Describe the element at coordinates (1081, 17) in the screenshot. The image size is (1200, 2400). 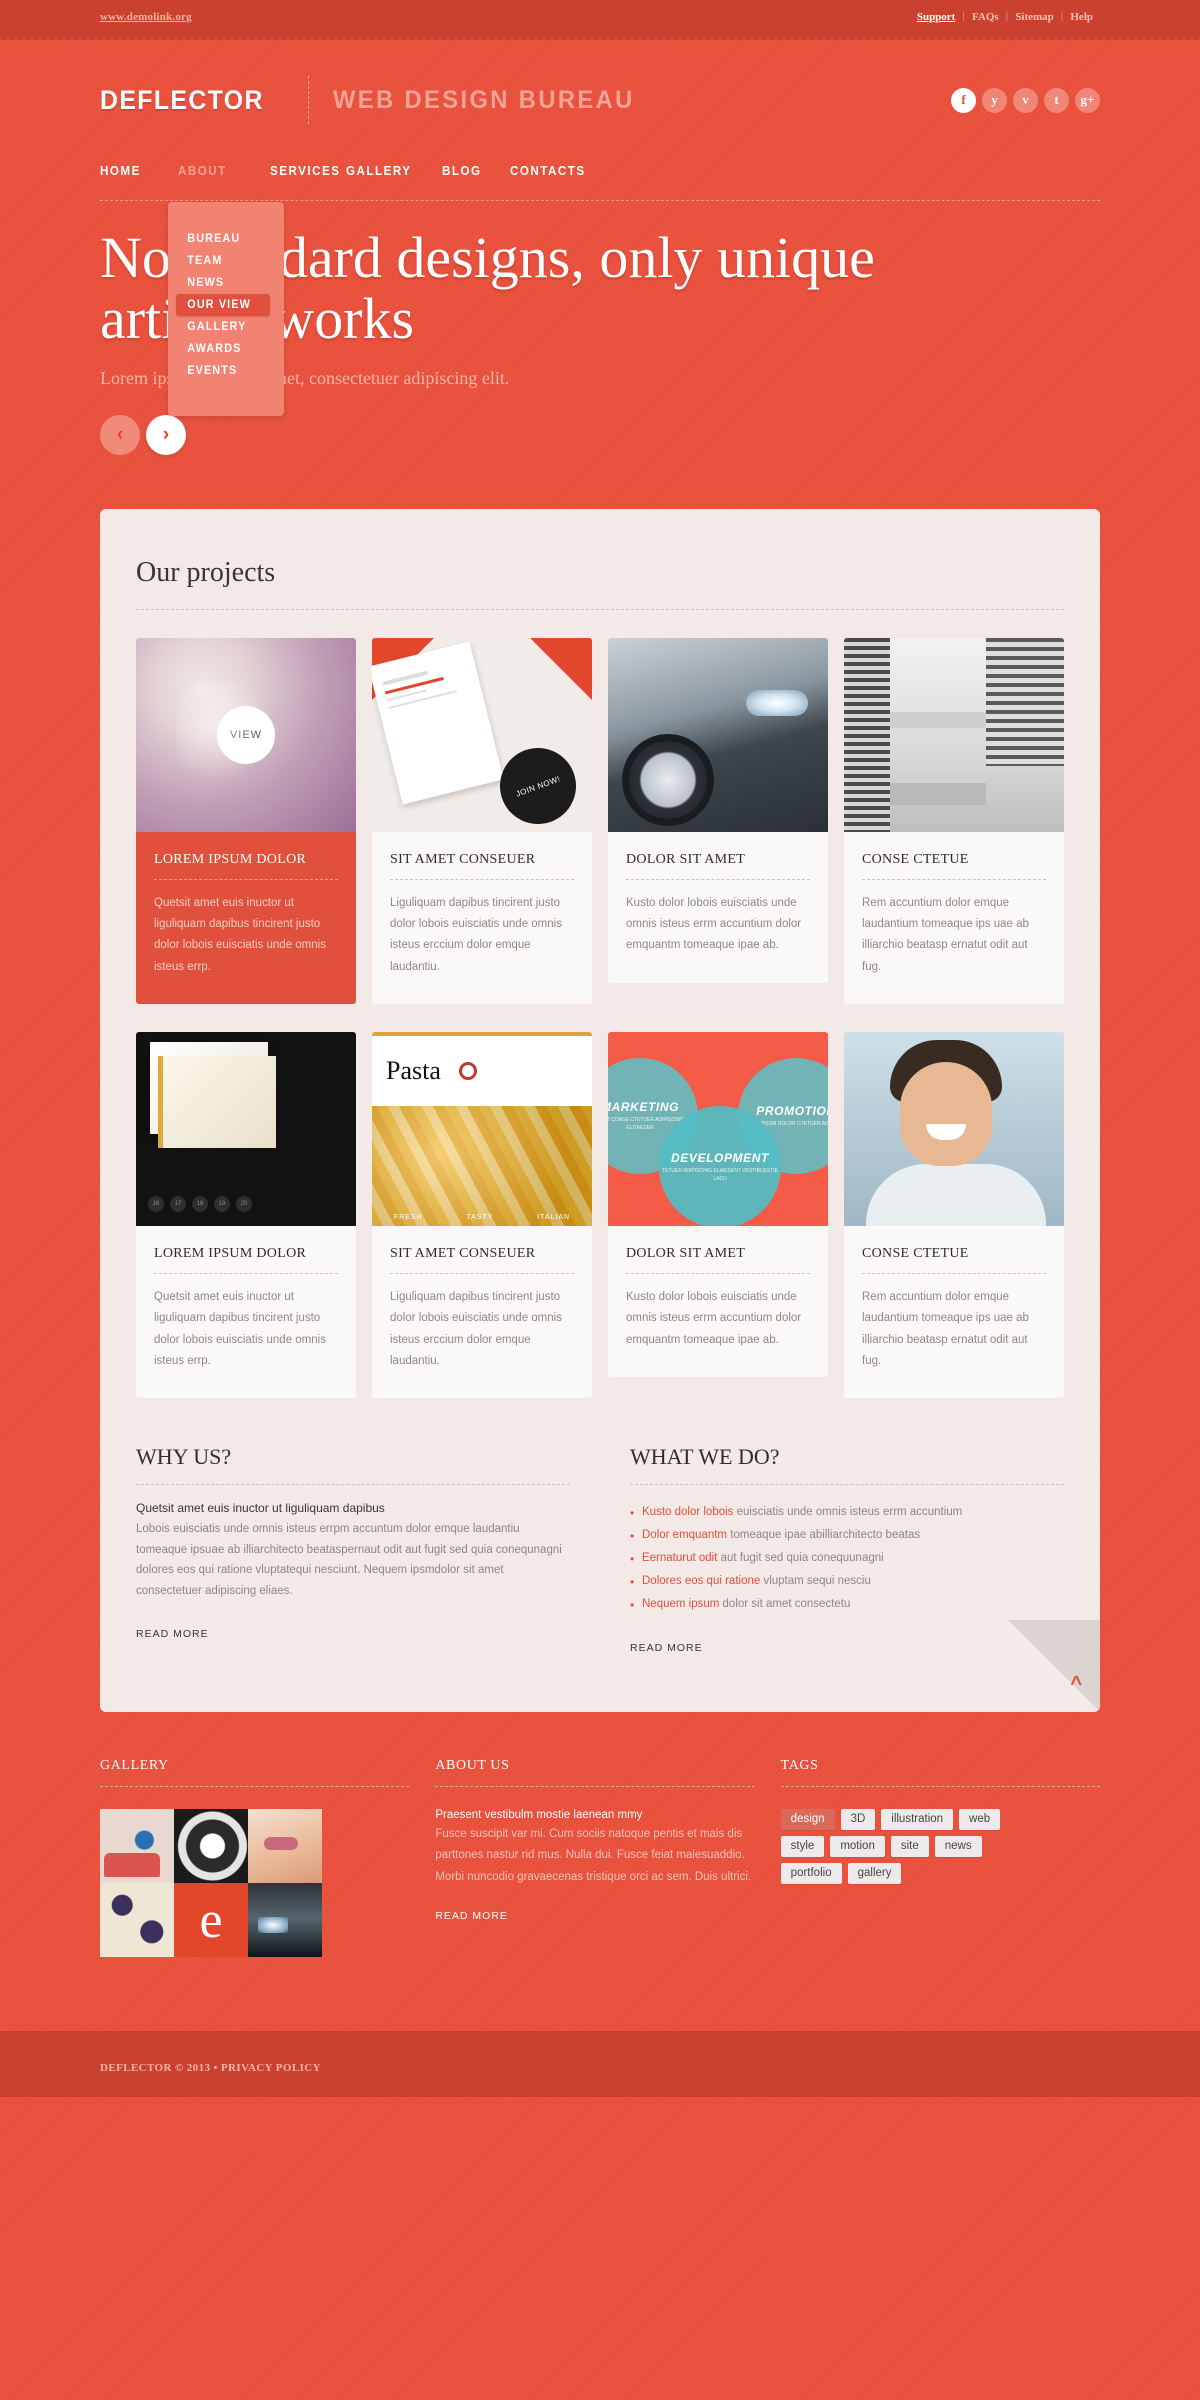
I see `top-link-help: Help` at that location.